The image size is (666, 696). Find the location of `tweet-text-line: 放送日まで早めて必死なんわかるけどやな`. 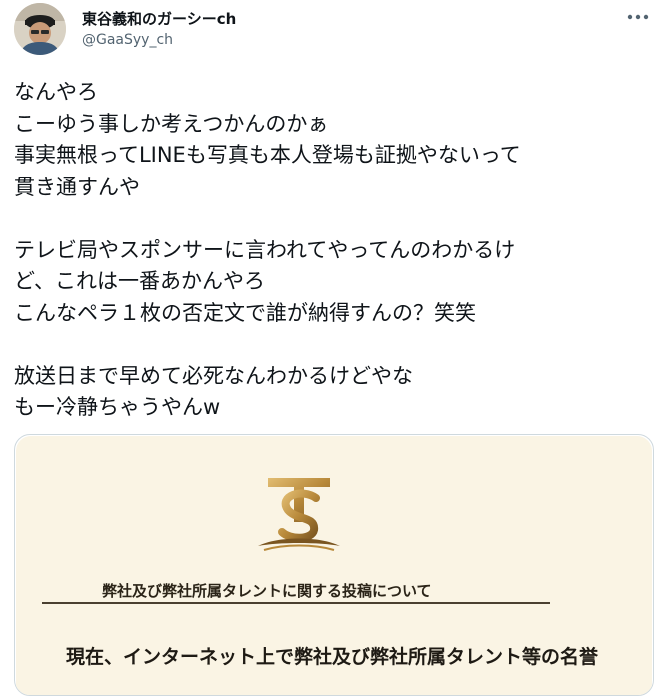

tweet-text-line: 放送日まで早めて必死なんわかるけどやな is located at coordinates (213, 375).